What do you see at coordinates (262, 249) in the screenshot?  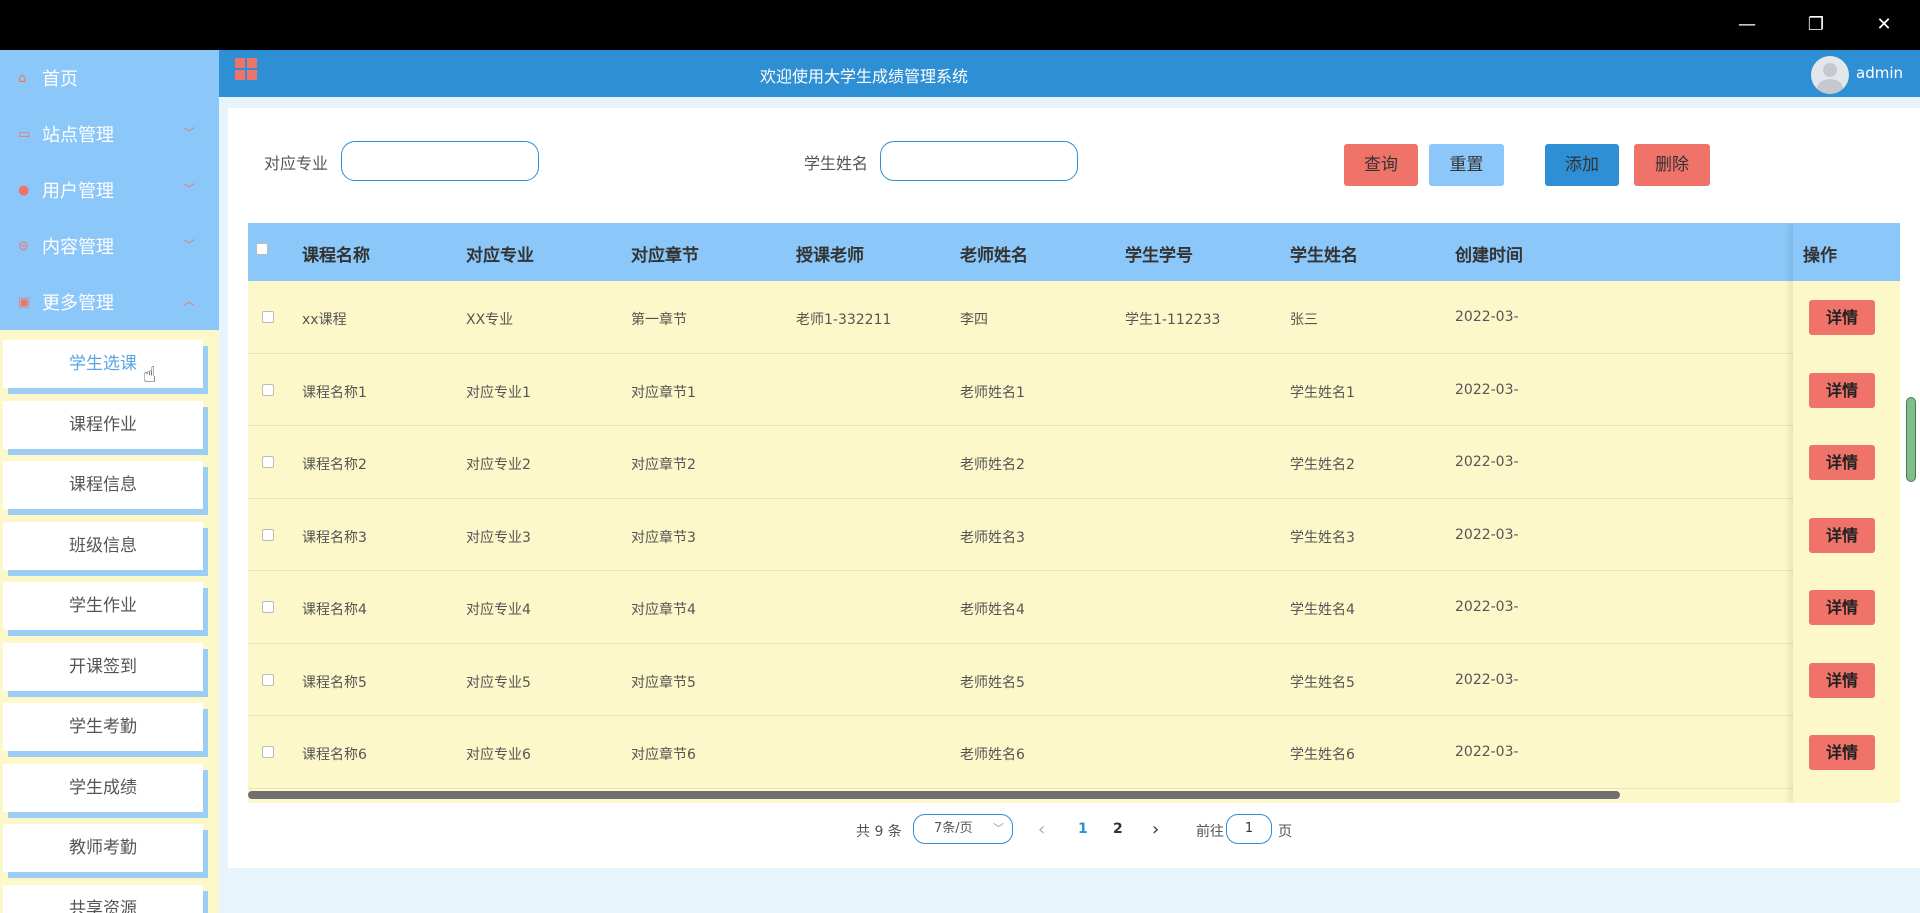 I see `select-all-checkbox` at bounding box center [262, 249].